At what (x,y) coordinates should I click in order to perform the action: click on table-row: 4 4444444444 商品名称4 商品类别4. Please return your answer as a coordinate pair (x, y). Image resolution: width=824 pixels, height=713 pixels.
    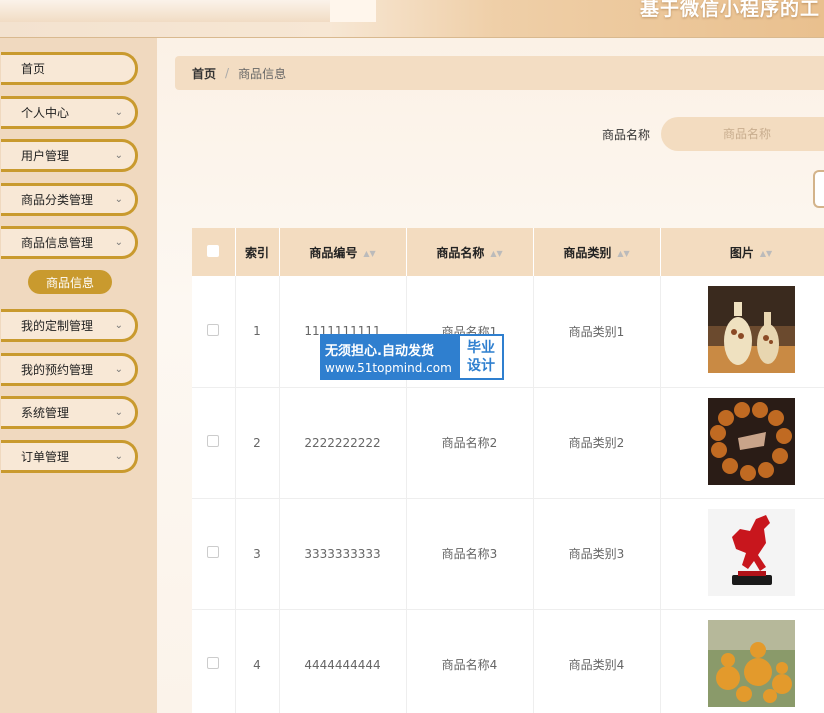
    Looking at the image, I should click on (508, 661).